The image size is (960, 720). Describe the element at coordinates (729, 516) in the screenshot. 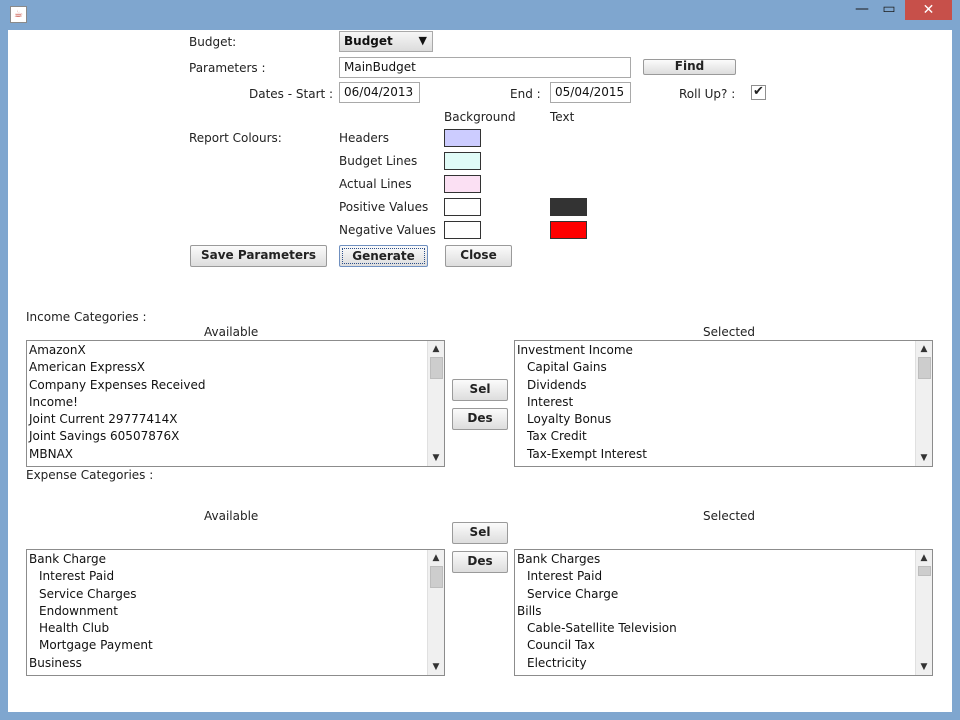

I see `expense-selected-header: Selected` at that location.